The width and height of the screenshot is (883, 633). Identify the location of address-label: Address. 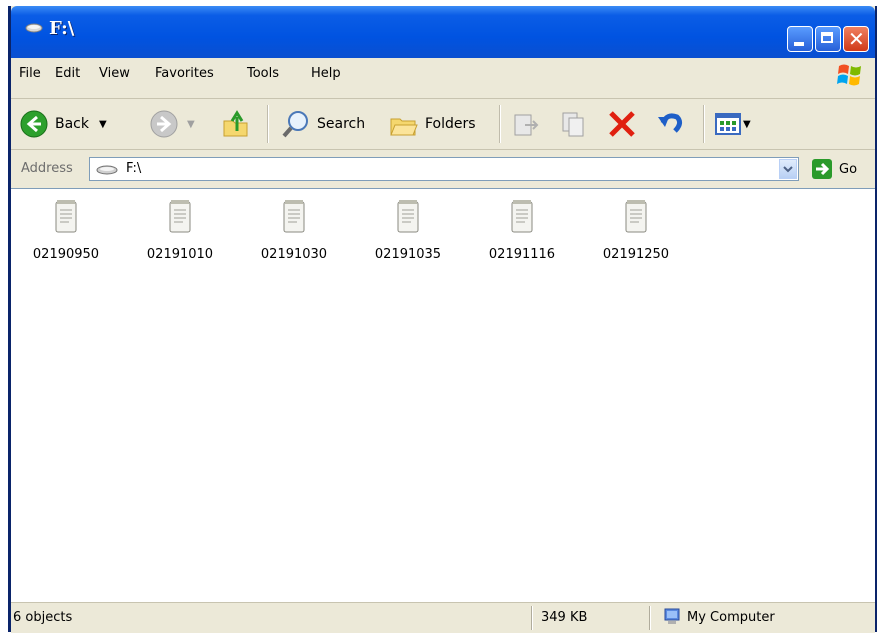
(47, 168).